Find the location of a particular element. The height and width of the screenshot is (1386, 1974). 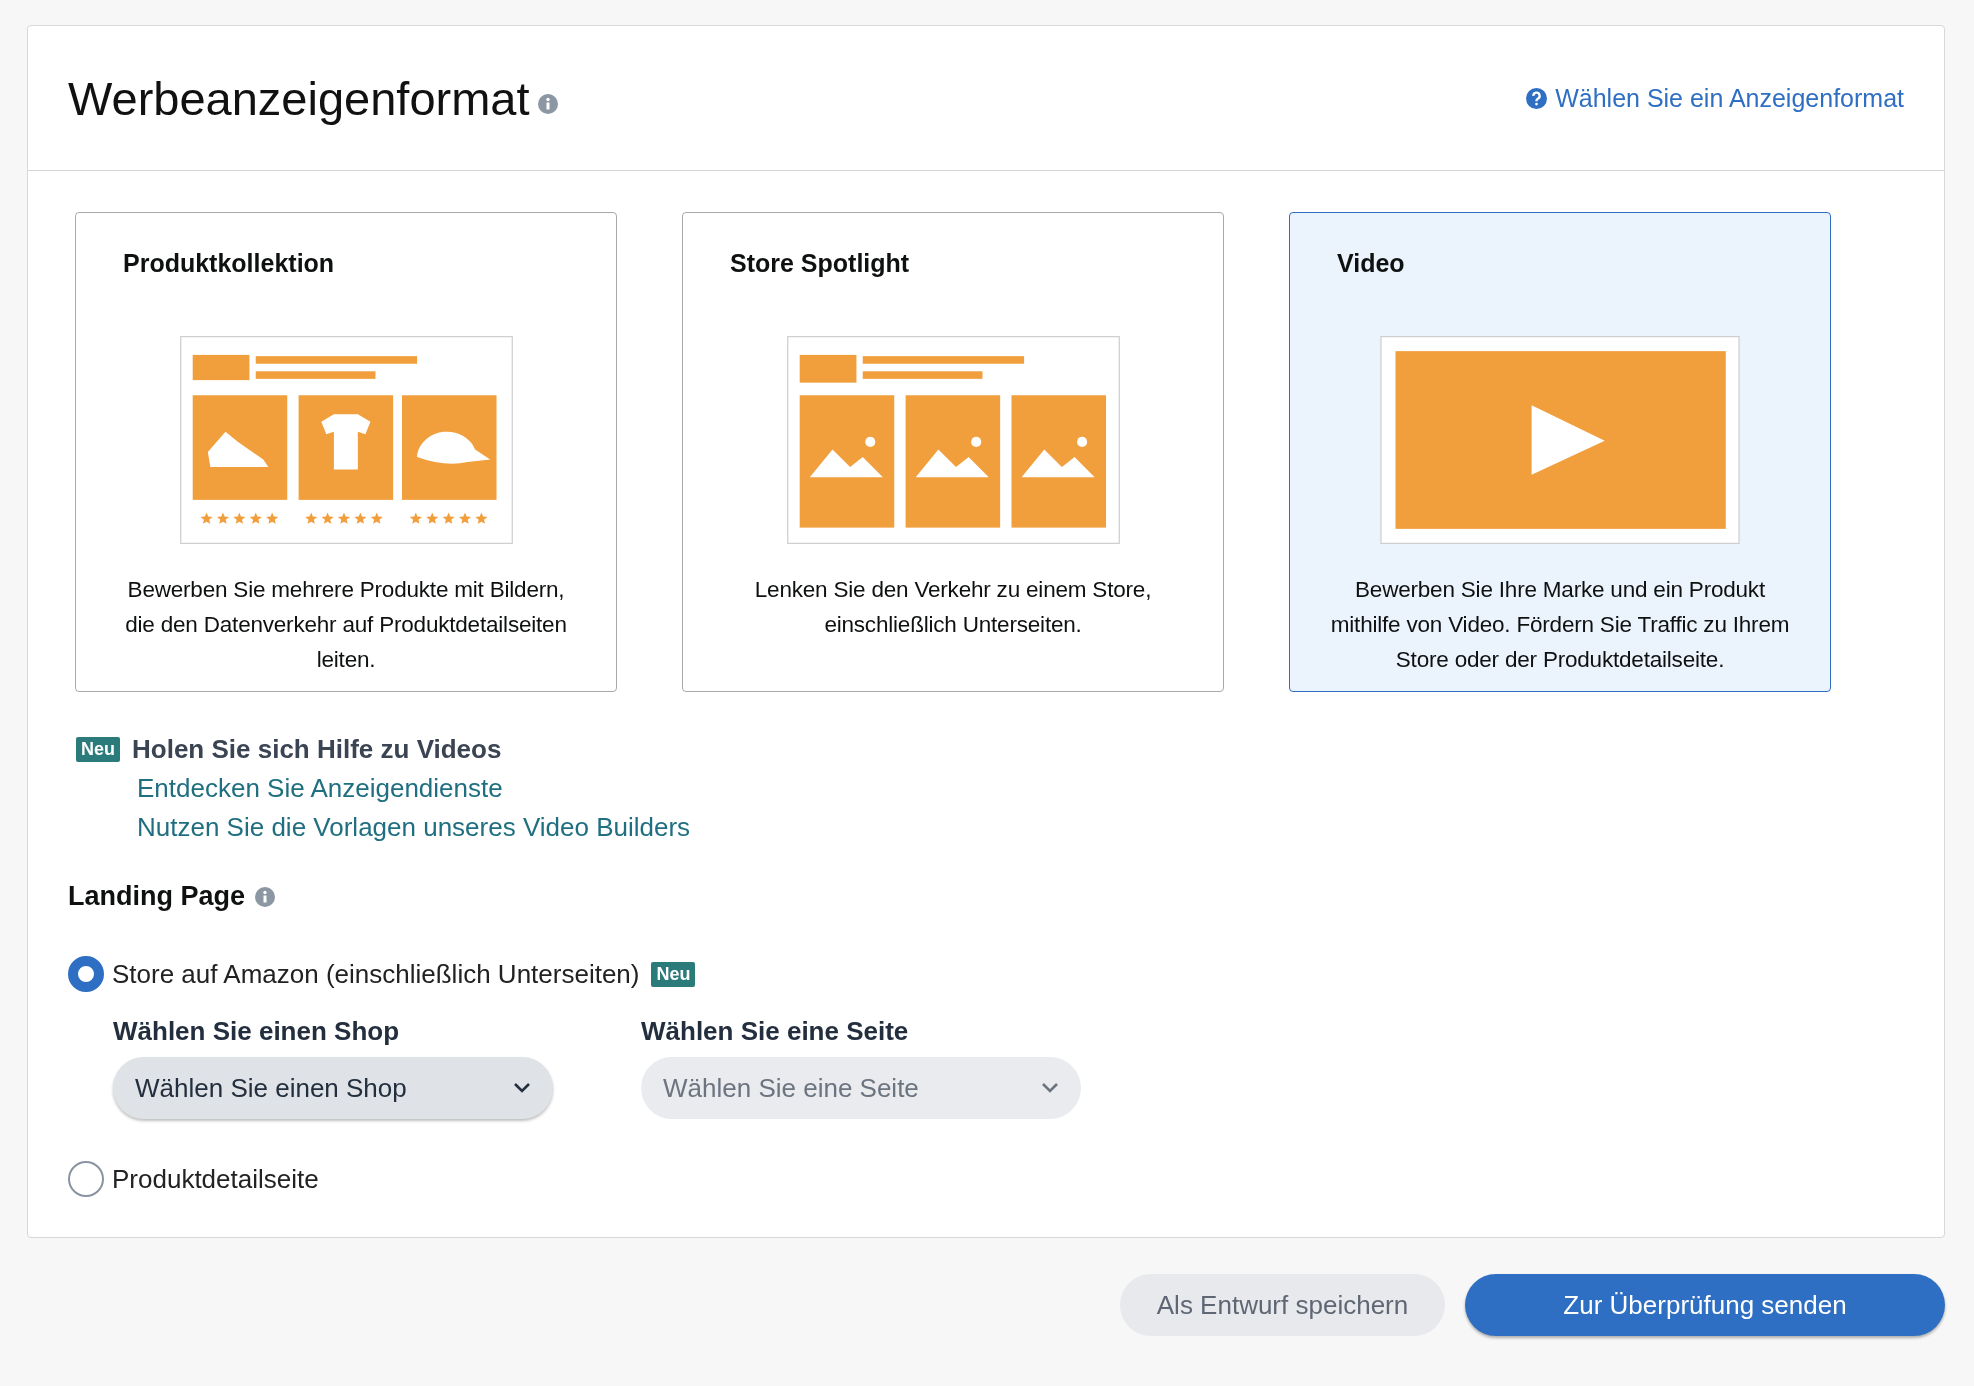

radio-label: Produktdetailseite is located at coordinates (215, 1179).